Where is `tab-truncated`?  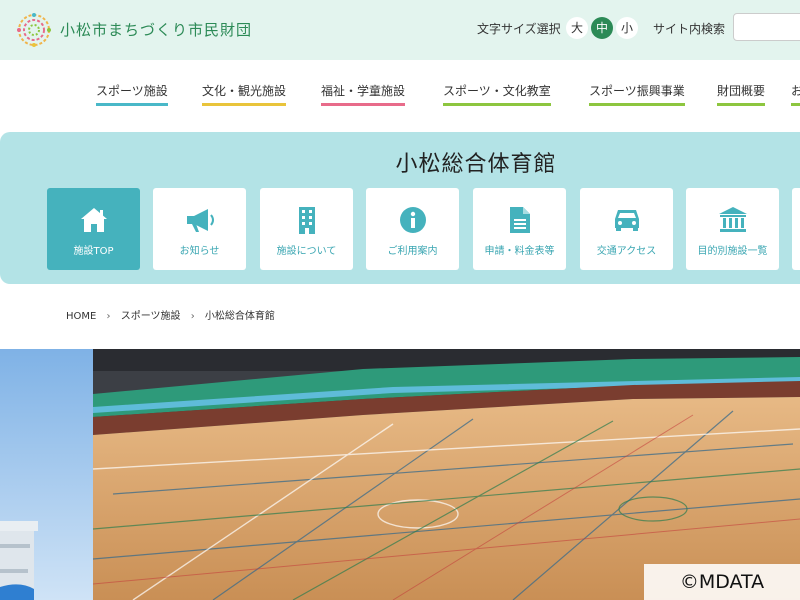 tab-truncated is located at coordinates (796, 229).